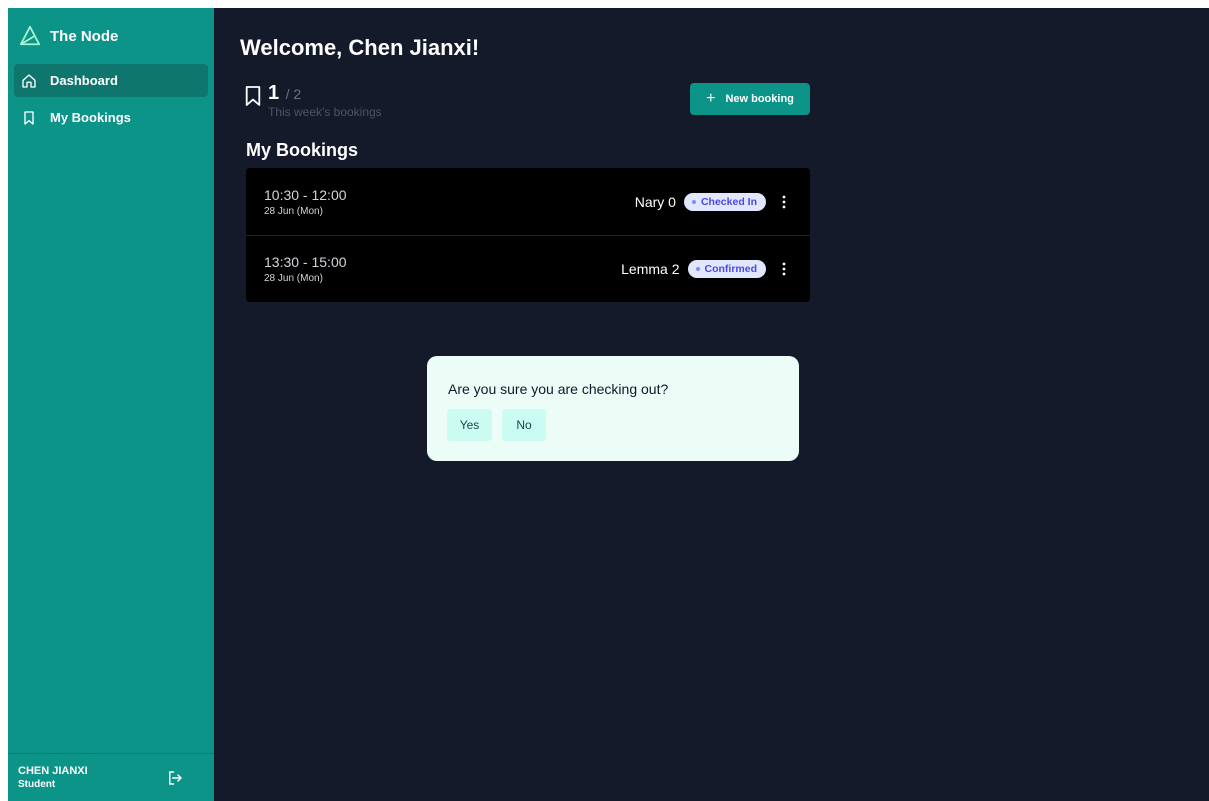 The height and width of the screenshot is (801, 1209). Describe the element at coordinates (305, 194) in the screenshot. I see `booking-time: 10:30 - 12:00` at that location.